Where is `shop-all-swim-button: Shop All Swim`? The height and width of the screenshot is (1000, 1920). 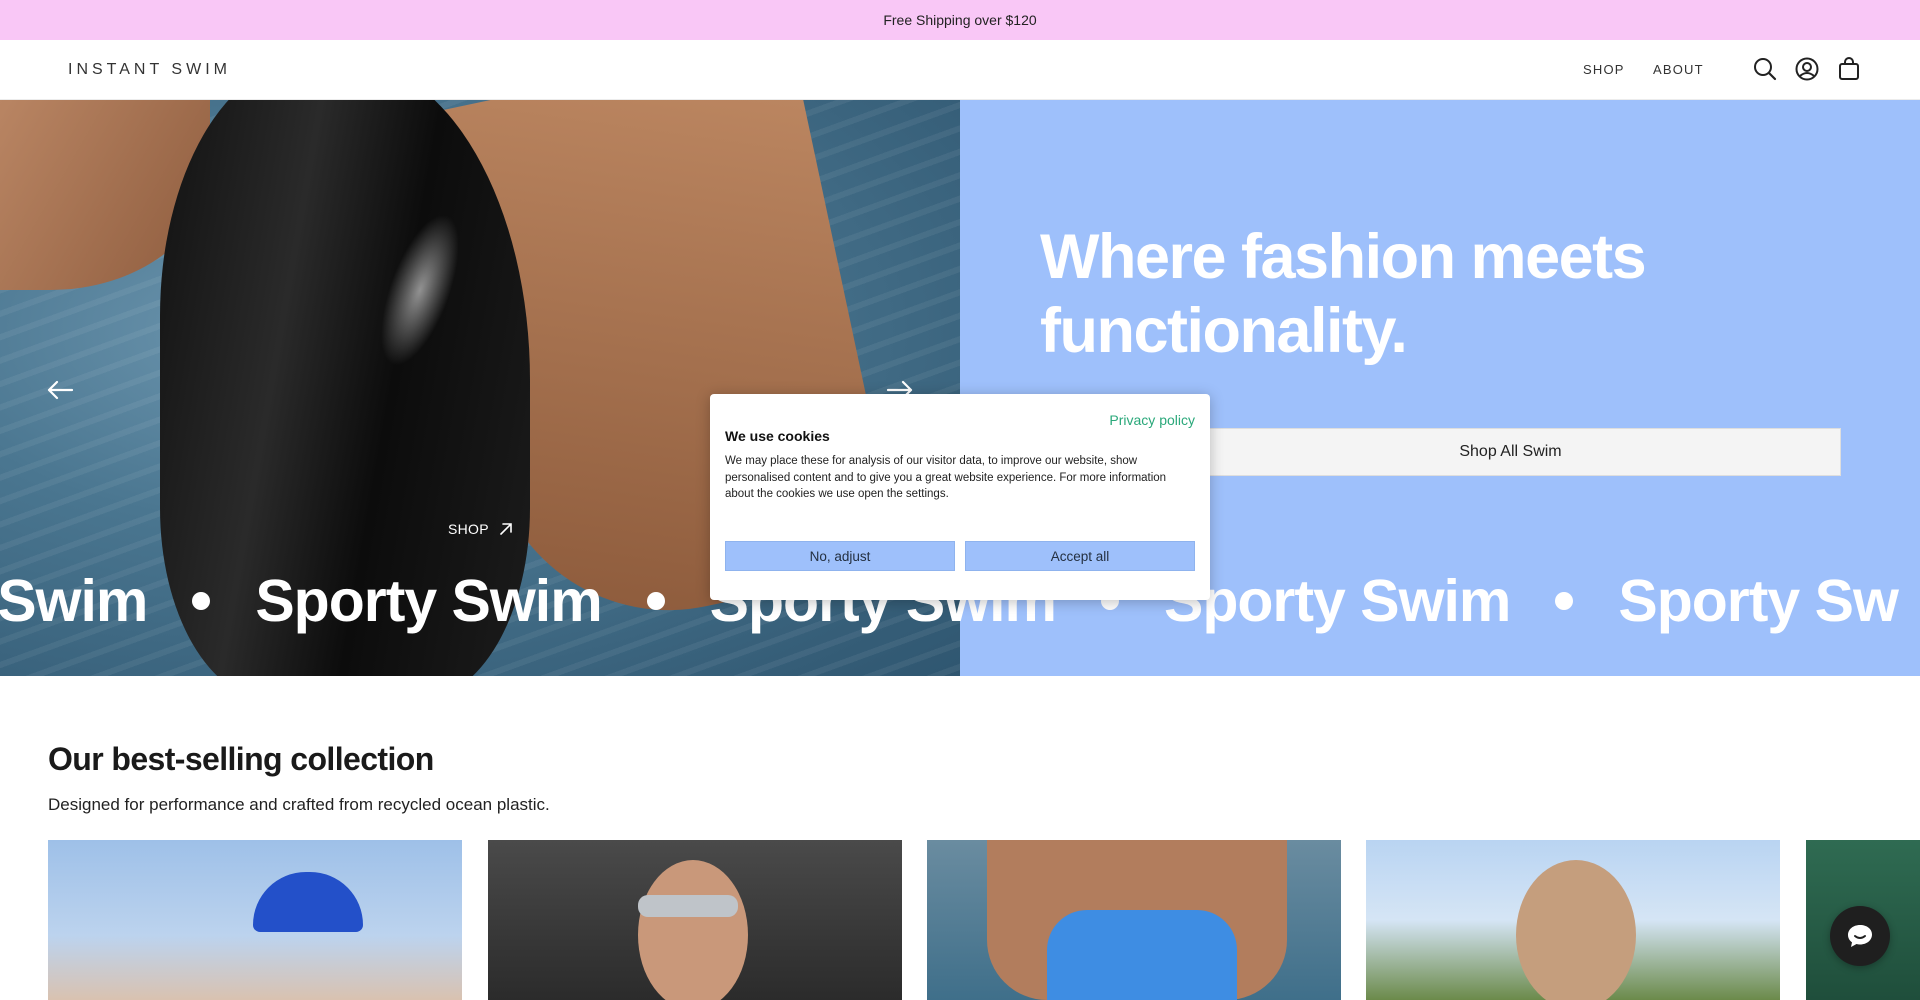 shop-all-swim-button: Shop All Swim is located at coordinates (1510, 452).